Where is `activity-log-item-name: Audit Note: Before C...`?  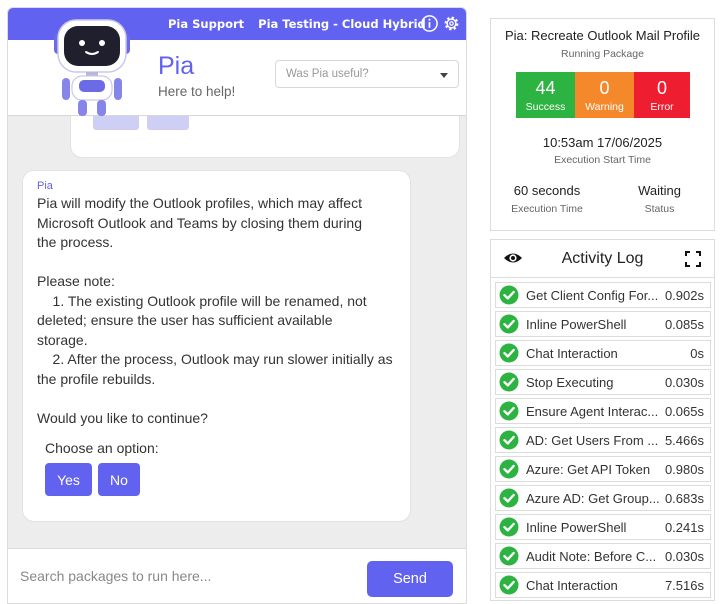 activity-log-item-name: Audit Note: Before C... is located at coordinates (591, 556).